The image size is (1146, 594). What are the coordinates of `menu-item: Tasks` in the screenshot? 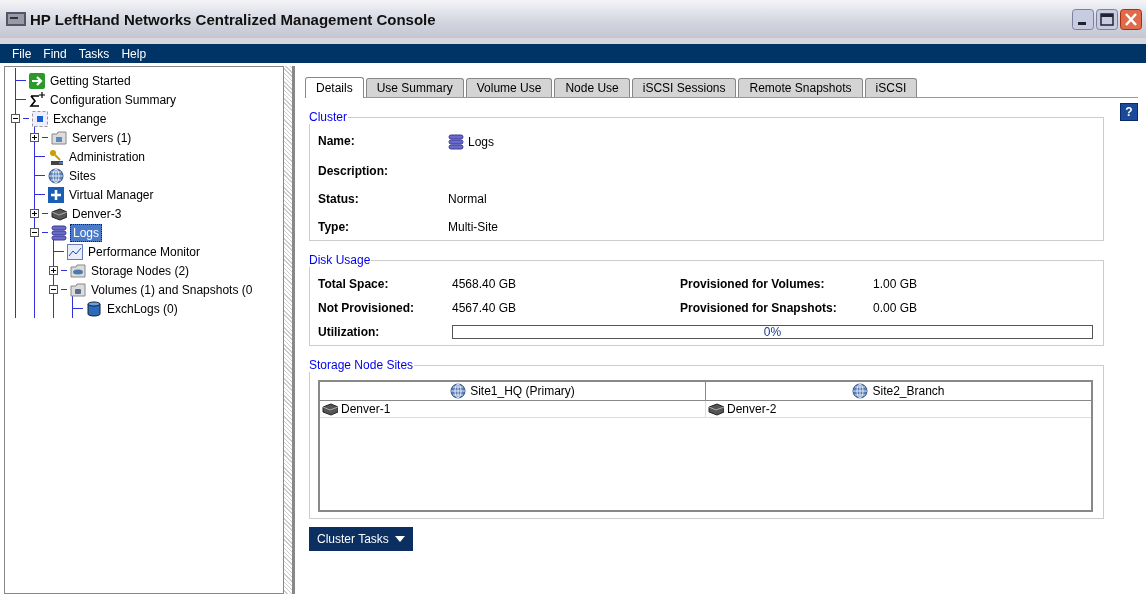 It's located at (94, 53).